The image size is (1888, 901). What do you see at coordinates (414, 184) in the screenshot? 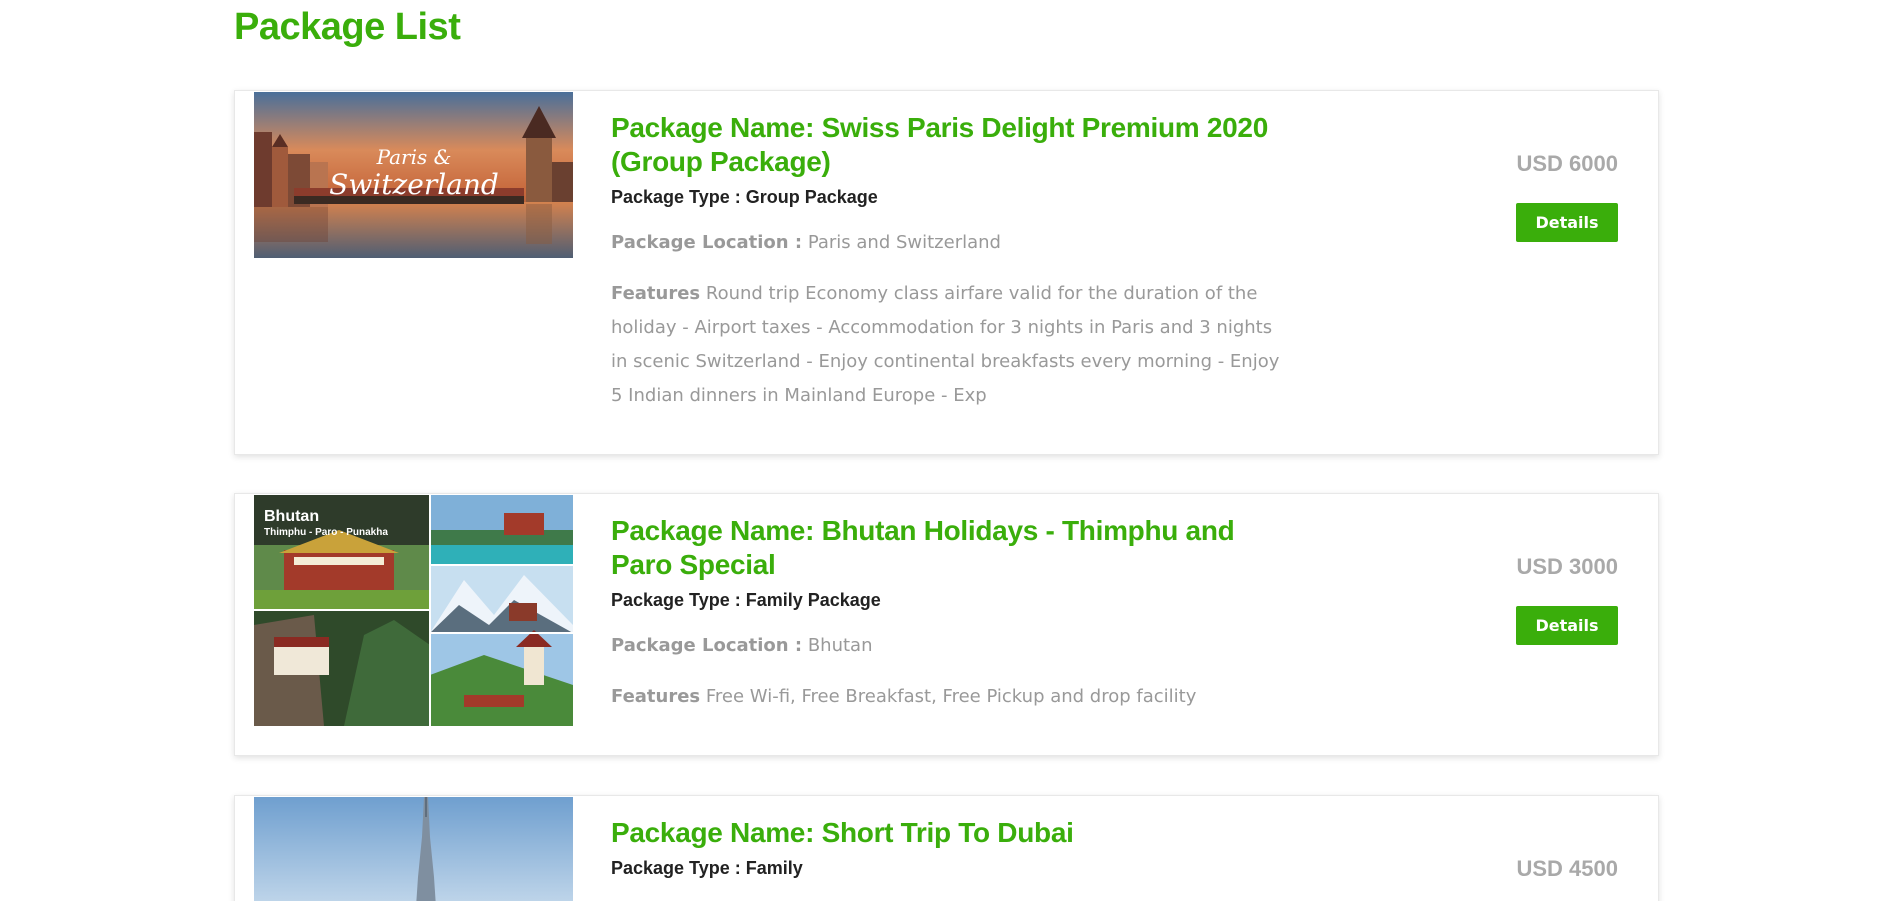
I see `image-caption-line2: Switzerland` at bounding box center [414, 184].